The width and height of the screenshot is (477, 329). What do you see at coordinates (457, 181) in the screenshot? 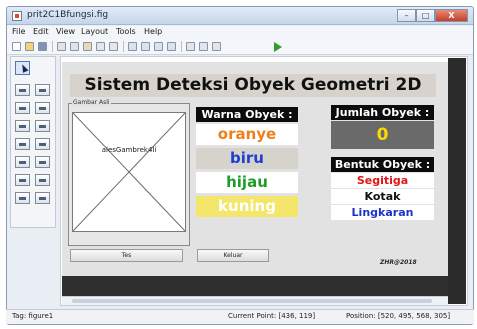
I see `canvas-border-right` at bounding box center [457, 181].